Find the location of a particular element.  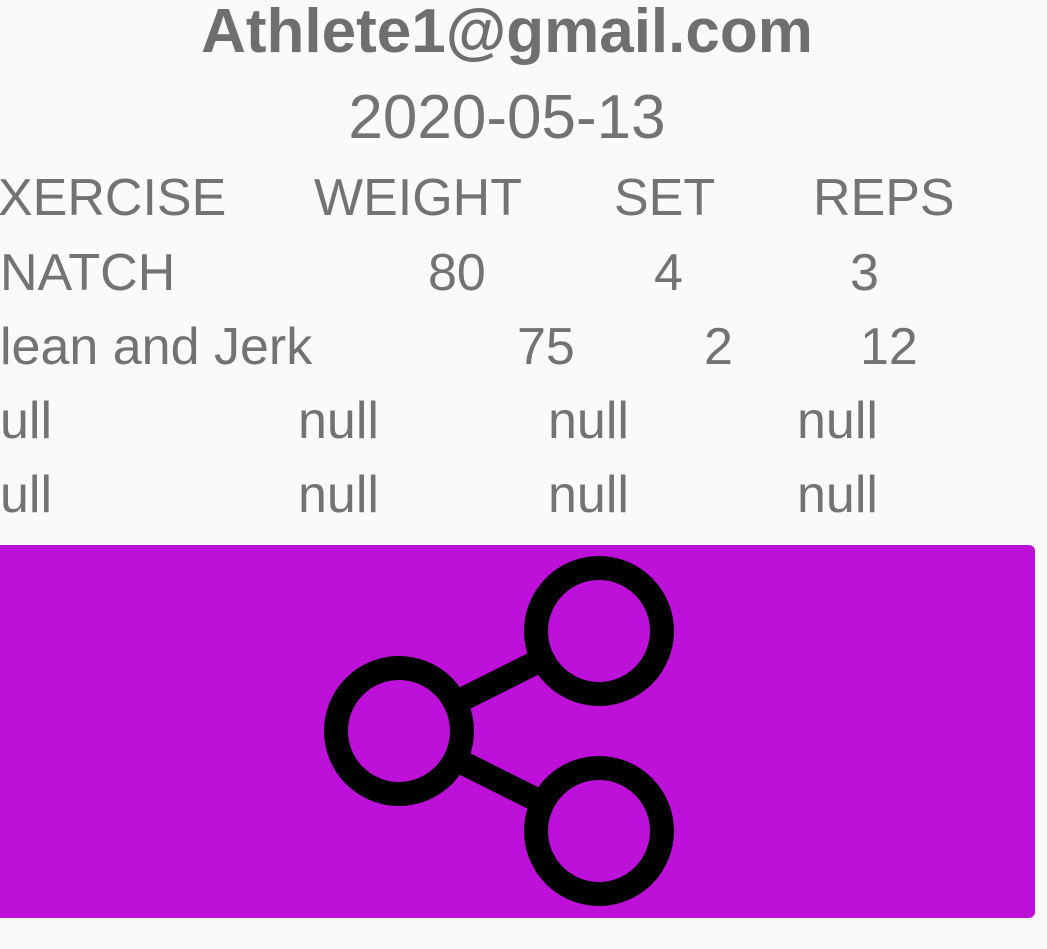

cell-set: 2 is located at coordinates (718, 347).